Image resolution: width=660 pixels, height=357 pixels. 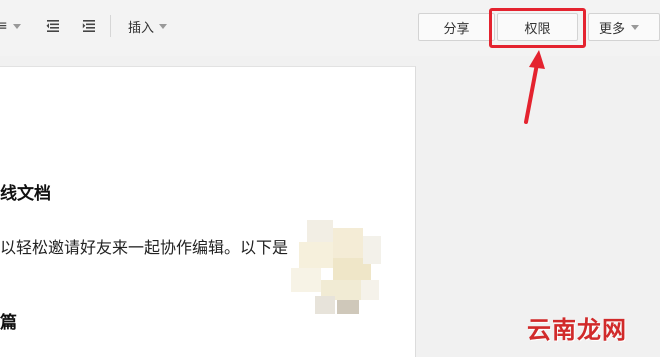 I want to click on insert-label: 插入, so click(x=141, y=28).